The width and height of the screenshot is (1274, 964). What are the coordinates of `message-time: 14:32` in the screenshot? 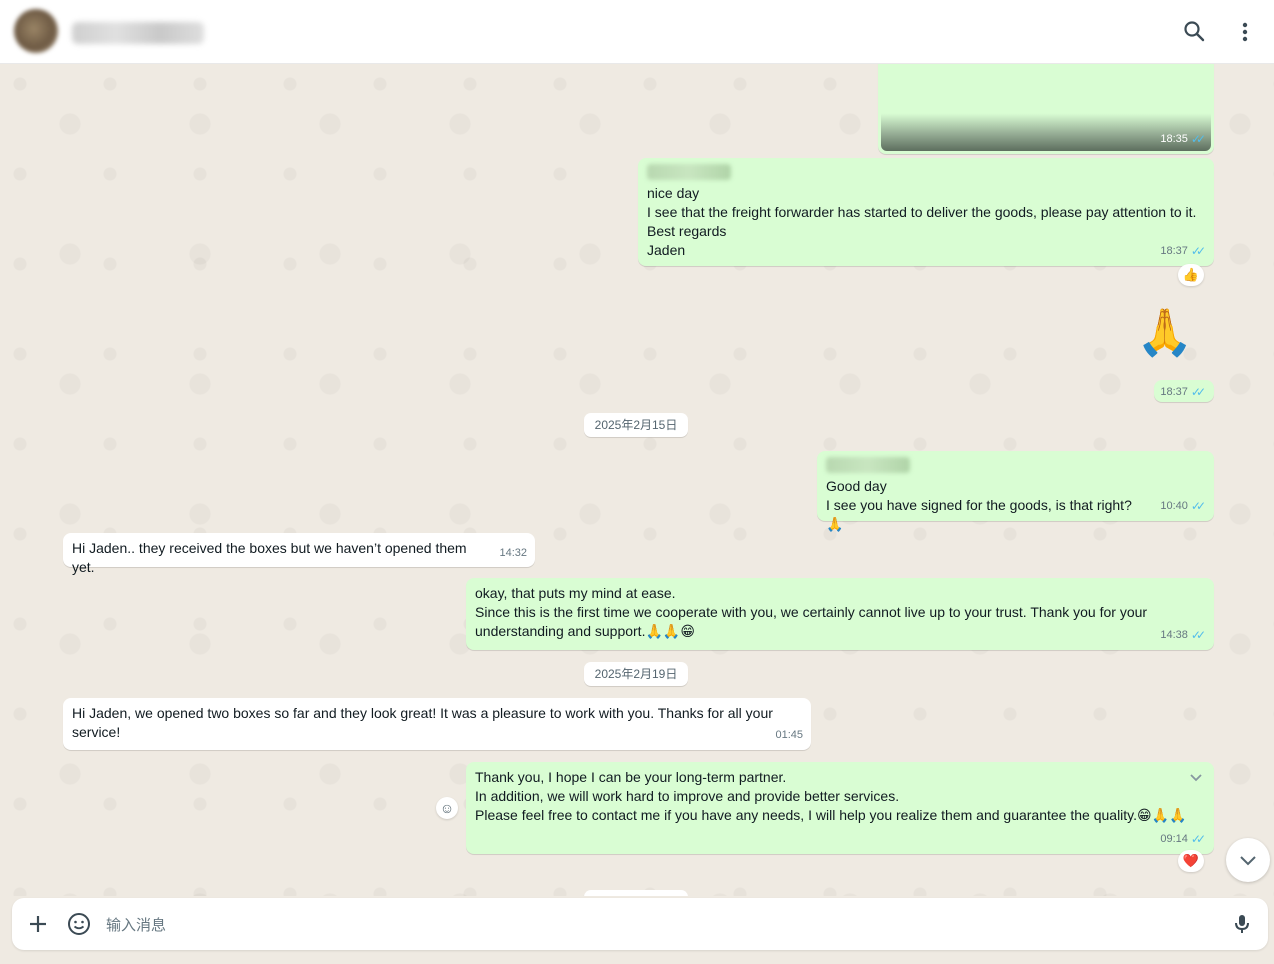 It's located at (513, 553).